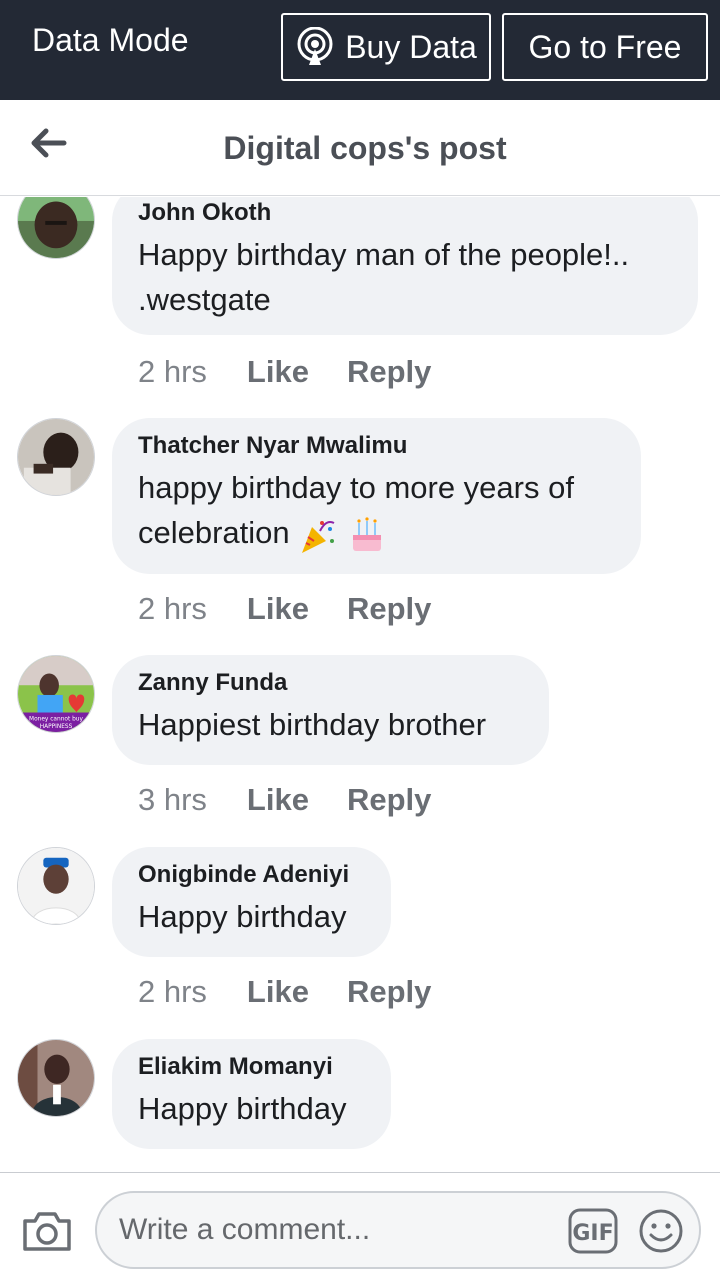 The width and height of the screenshot is (720, 1283). I want to click on comment-text-line: celebration, so click(214, 532).